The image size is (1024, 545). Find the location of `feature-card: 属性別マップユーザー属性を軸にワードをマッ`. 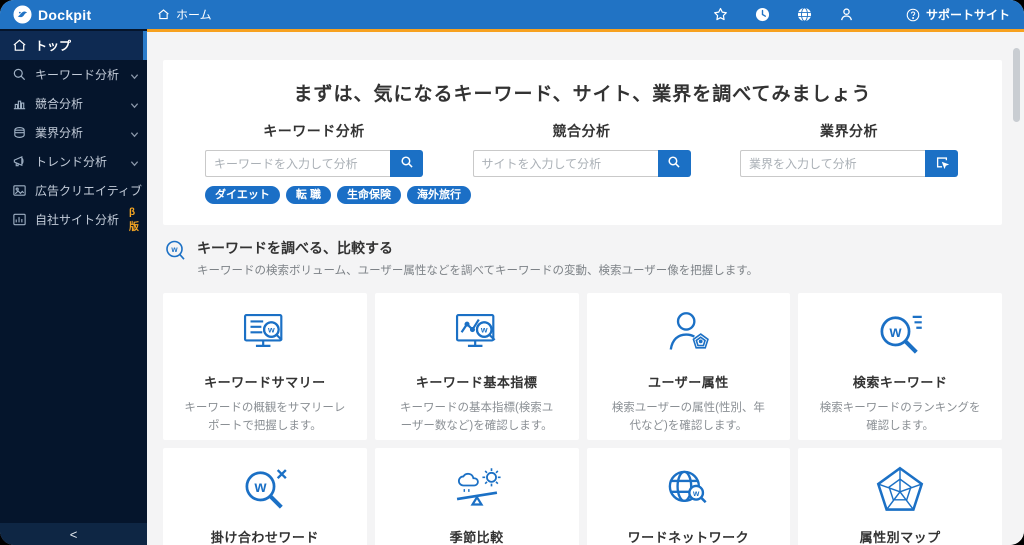

feature-card: 属性別マップユーザー属性を軸にワードをマッ is located at coordinates (900, 496).